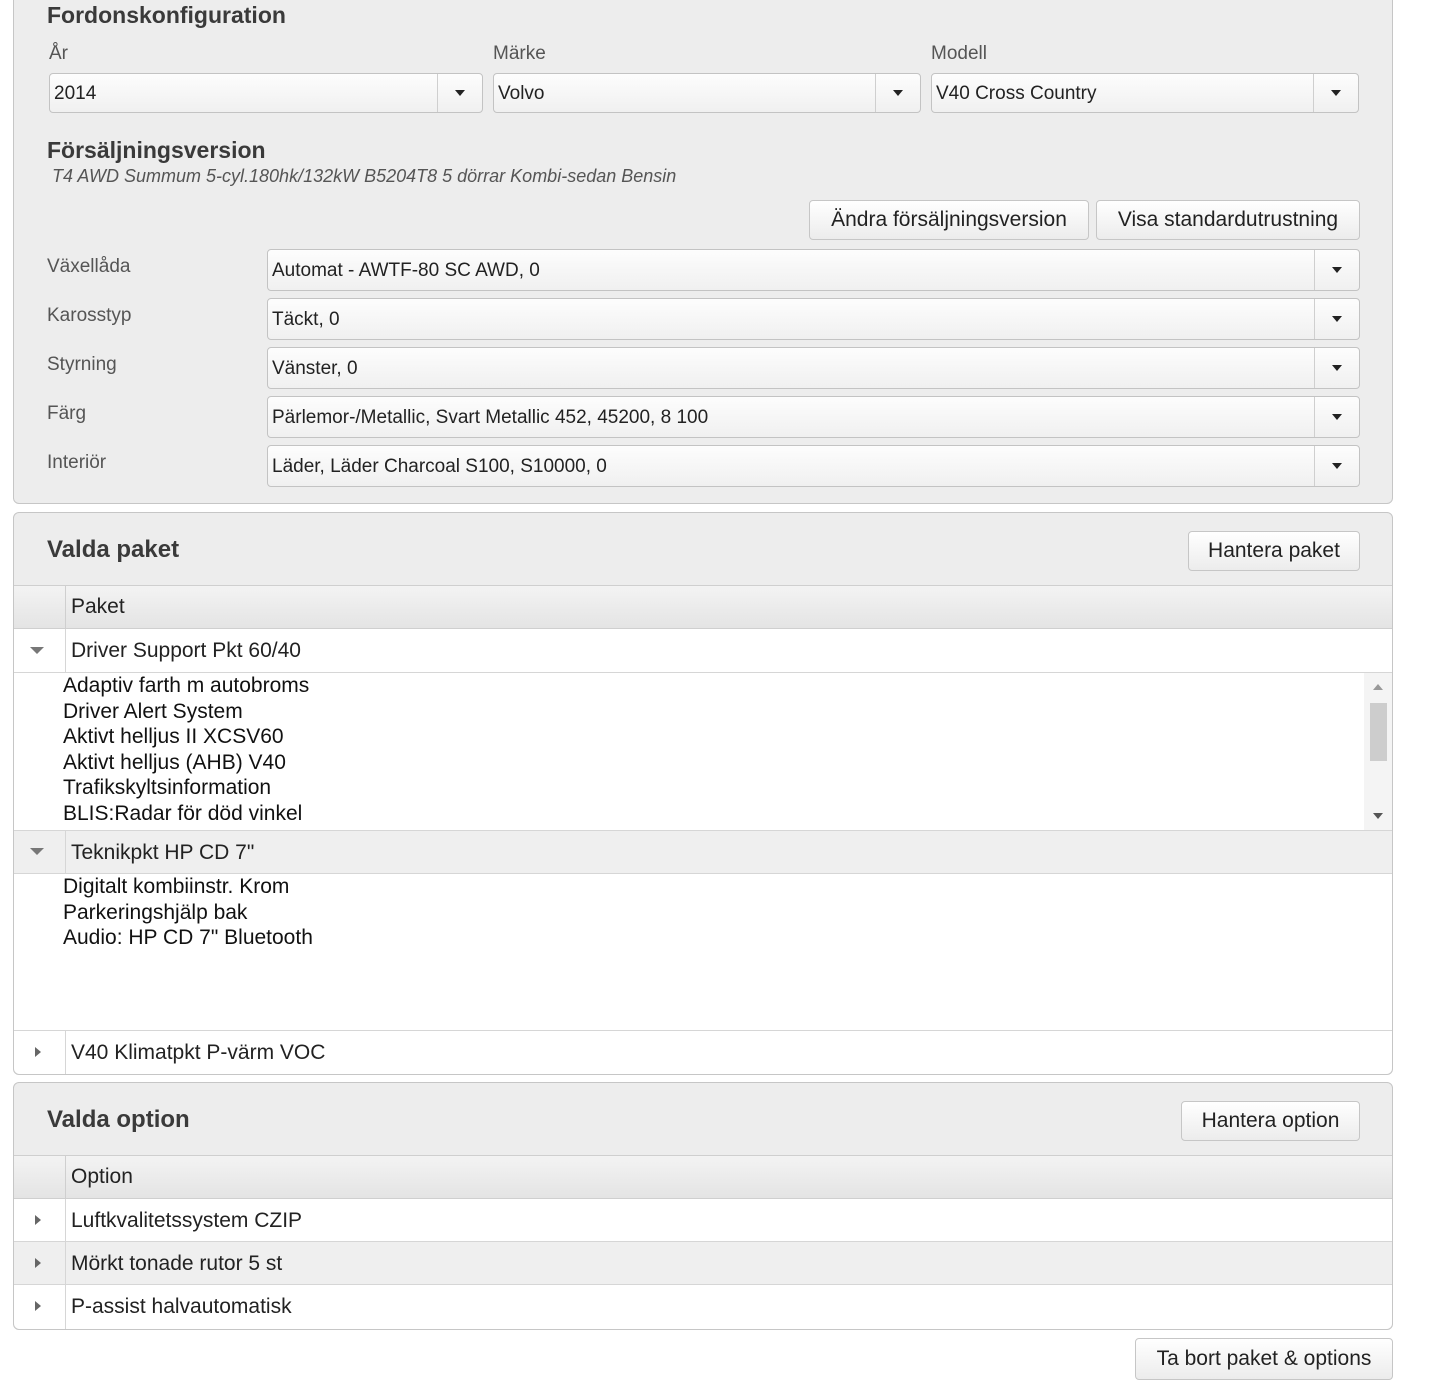 The height and width of the screenshot is (1396, 1439). What do you see at coordinates (703, 1307) in the screenshot?
I see `option-row: P-assist halvautomatisk` at bounding box center [703, 1307].